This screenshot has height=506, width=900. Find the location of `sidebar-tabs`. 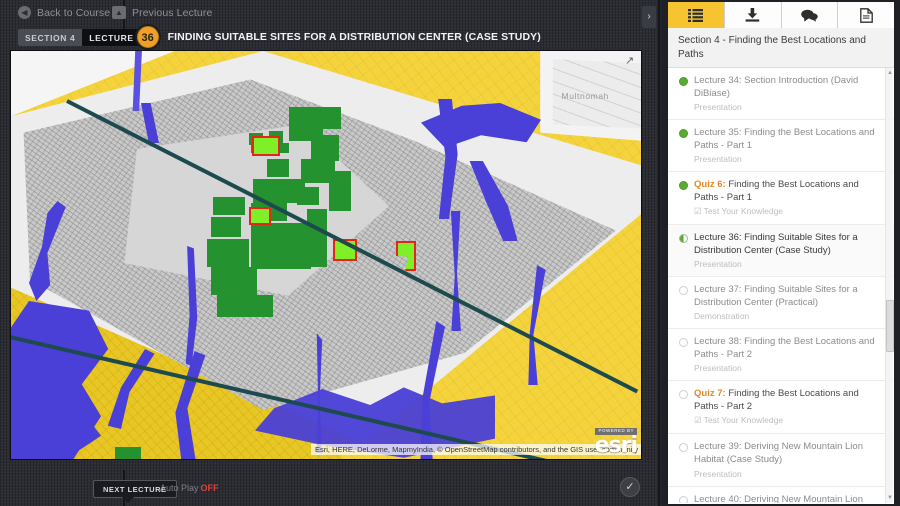

sidebar-tabs is located at coordinates (781, 15).